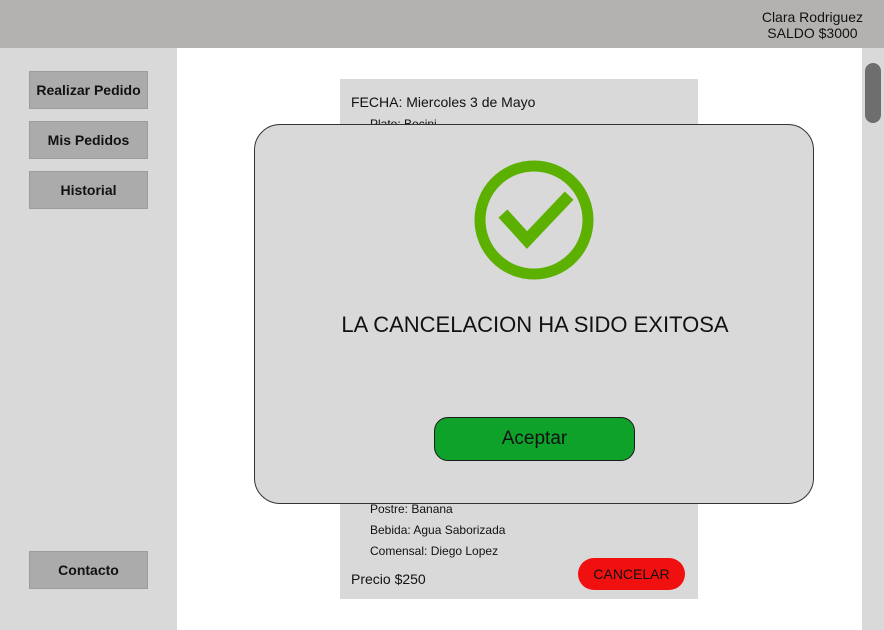  What do you see at coordinates (873, 93) in the screenshot?
I see `scrollbar-thumb` at bounding box center [873, 93].